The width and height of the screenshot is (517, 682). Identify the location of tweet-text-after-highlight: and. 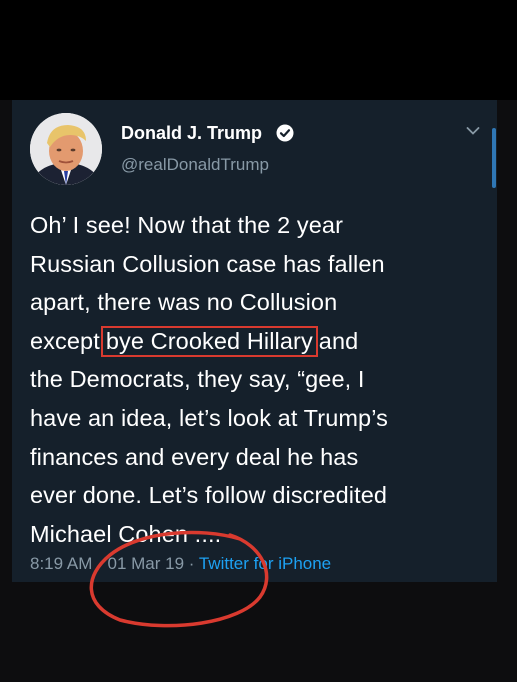
(338, 340).